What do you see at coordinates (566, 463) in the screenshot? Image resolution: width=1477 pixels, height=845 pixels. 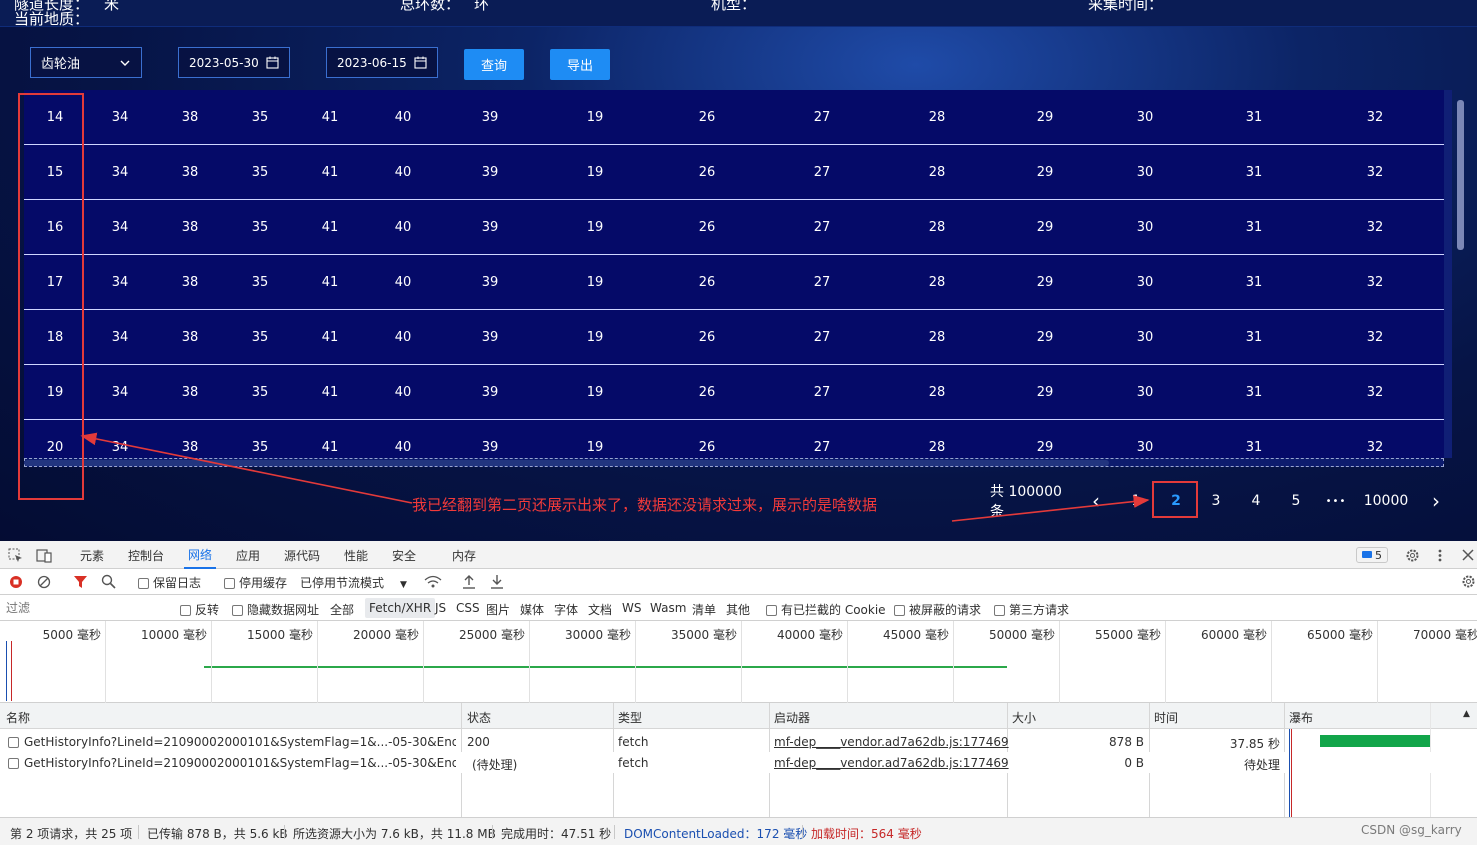 I see `grid-horizontal-scrollbar-thumb` at bounding box center [566, 463].